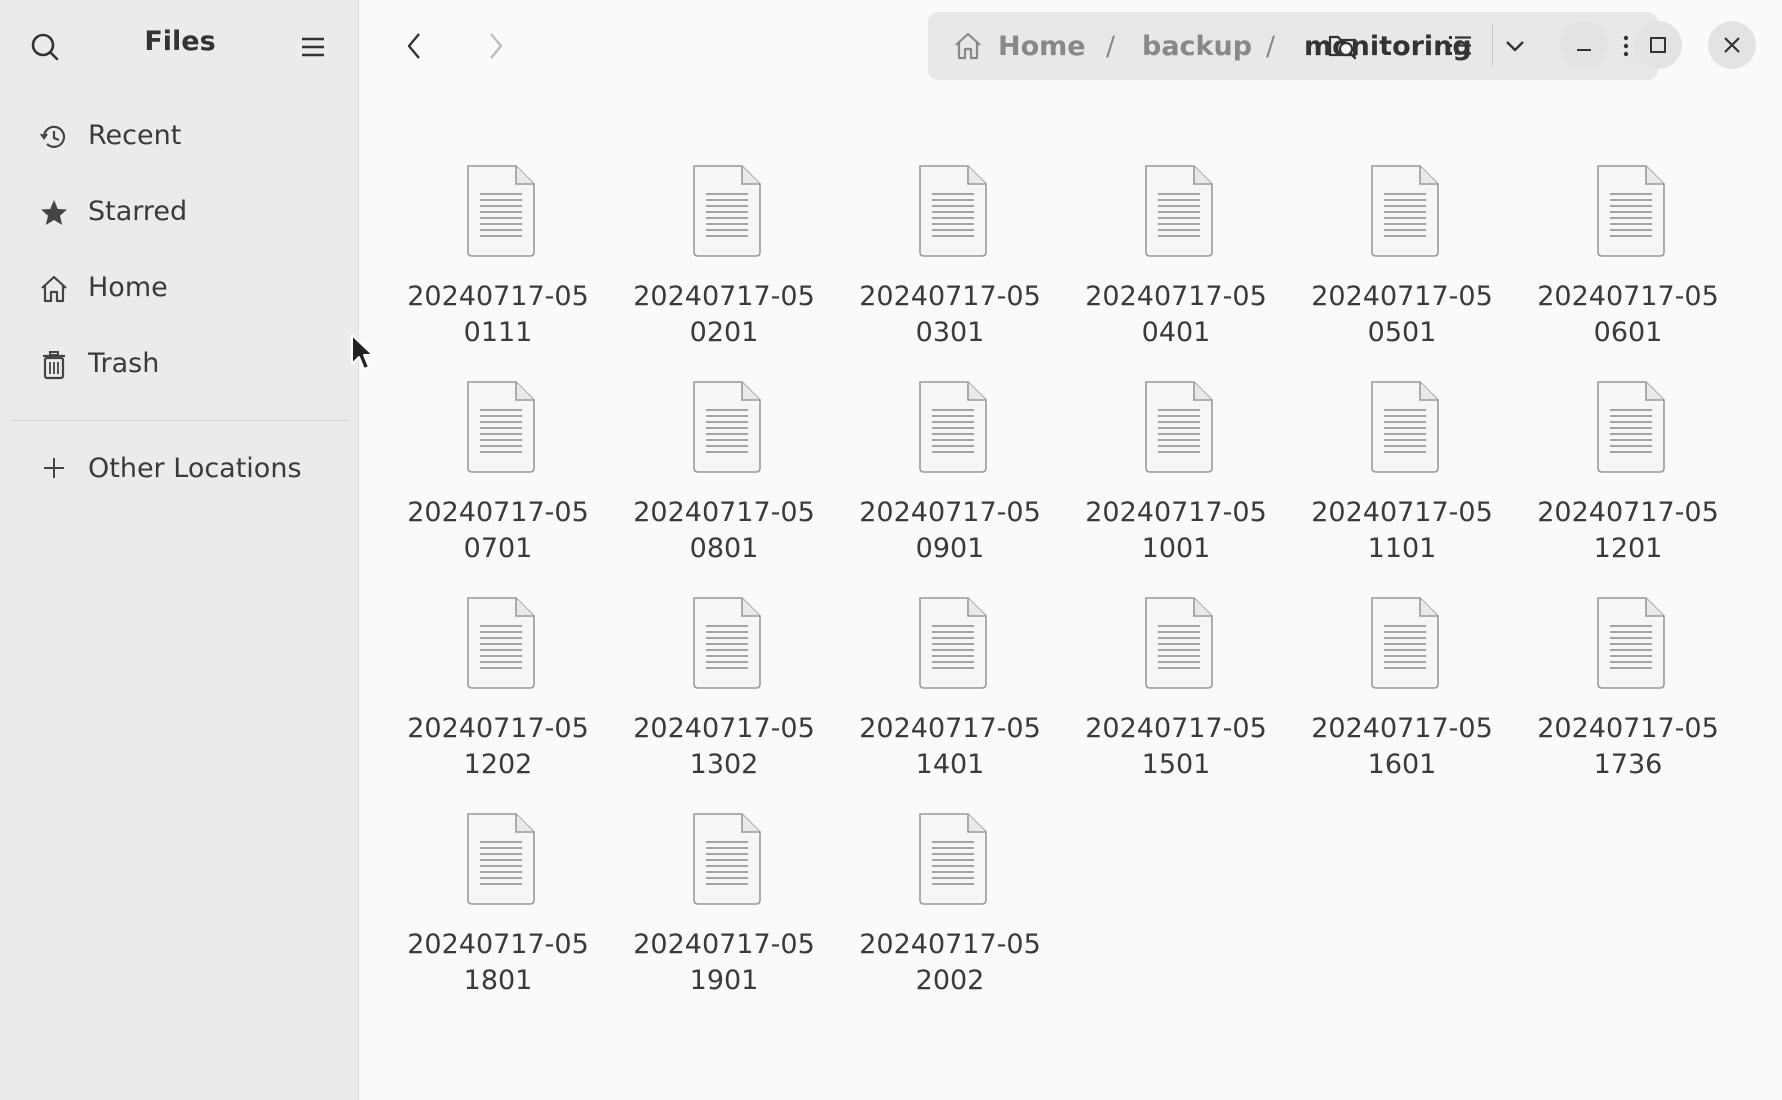  What do you see at coordinates (180, 288) in the screenshot?
I see `sidebar-item-home: Home` at bounding box center [180, 288].